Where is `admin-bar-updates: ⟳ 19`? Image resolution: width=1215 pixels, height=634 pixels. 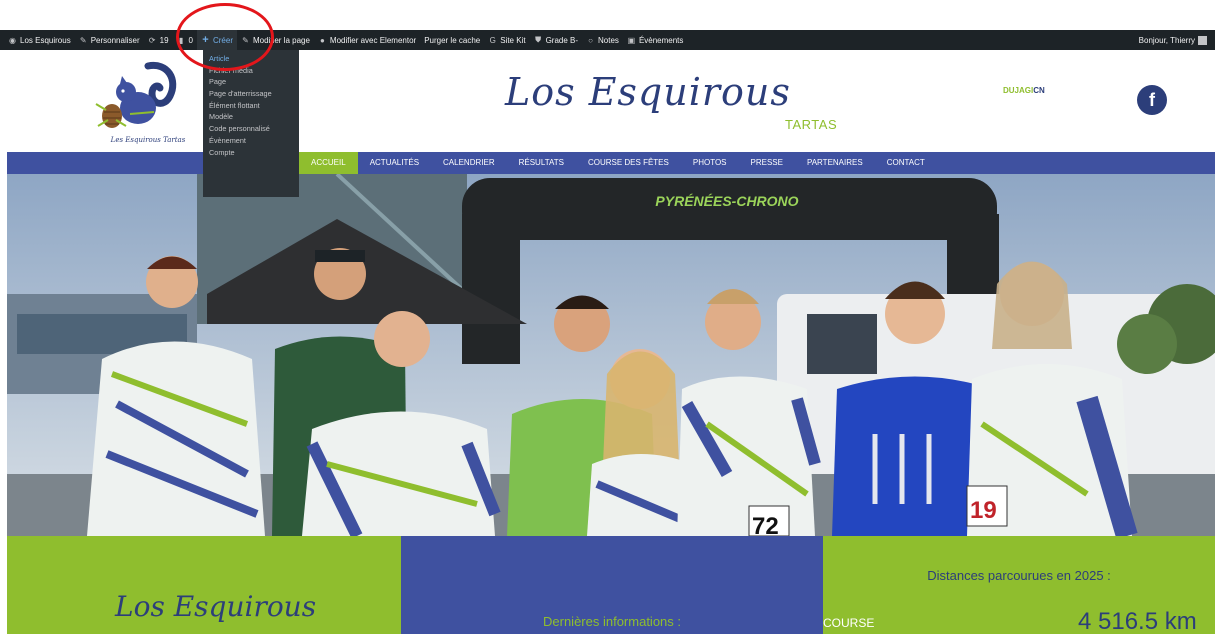
admin-bar-updates: ⟳ 19 is located at coordinates (158, 40).